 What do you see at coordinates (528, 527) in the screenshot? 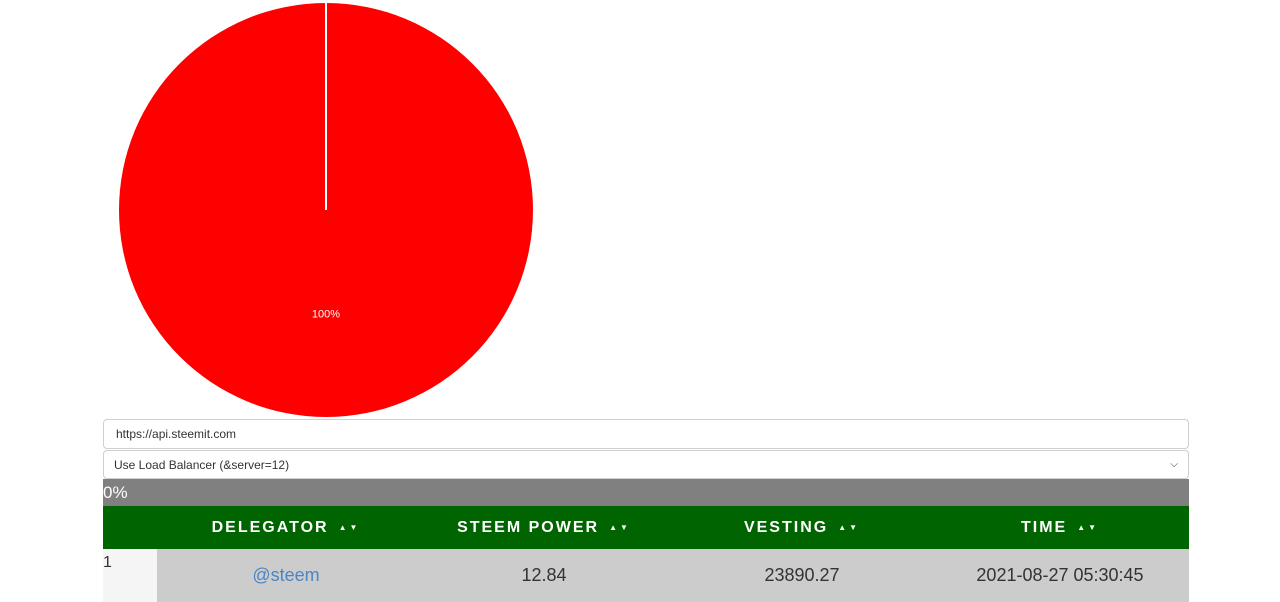
I see `column-header-label: STEEM POWER` at bounding box center [528, 527].